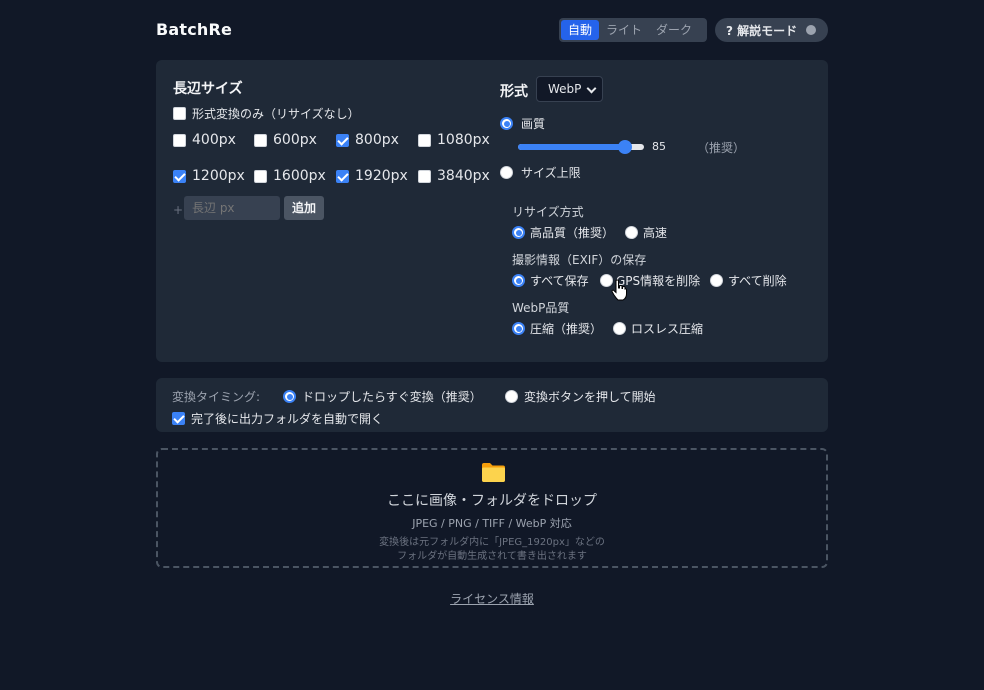 The height and width of the screenshot is (690, 984). What do you see at coordinates (625, 147) in the screenshot?
I see `slider-thumb` at bounding box center [625, 147].